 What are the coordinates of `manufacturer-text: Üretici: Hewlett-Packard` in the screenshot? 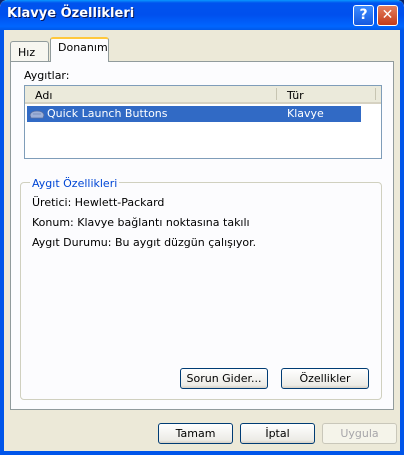 It's located at (98, 202).